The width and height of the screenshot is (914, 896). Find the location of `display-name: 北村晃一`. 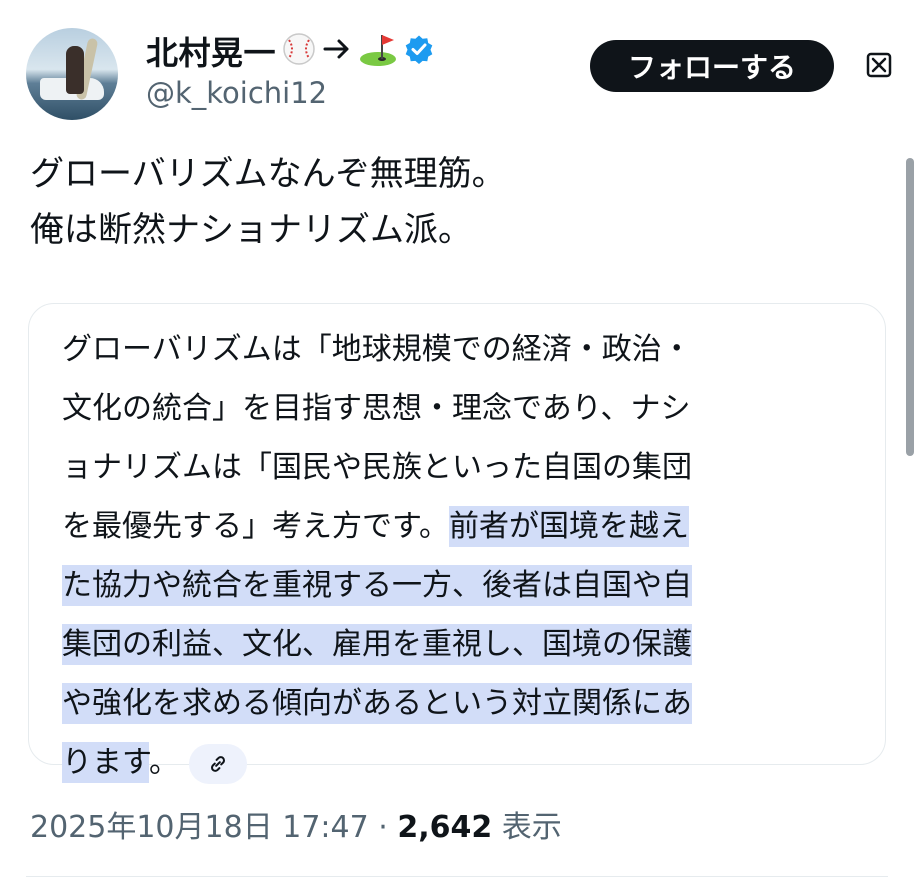

display-name: 北村晃一 is located at coordinates (211, 51).